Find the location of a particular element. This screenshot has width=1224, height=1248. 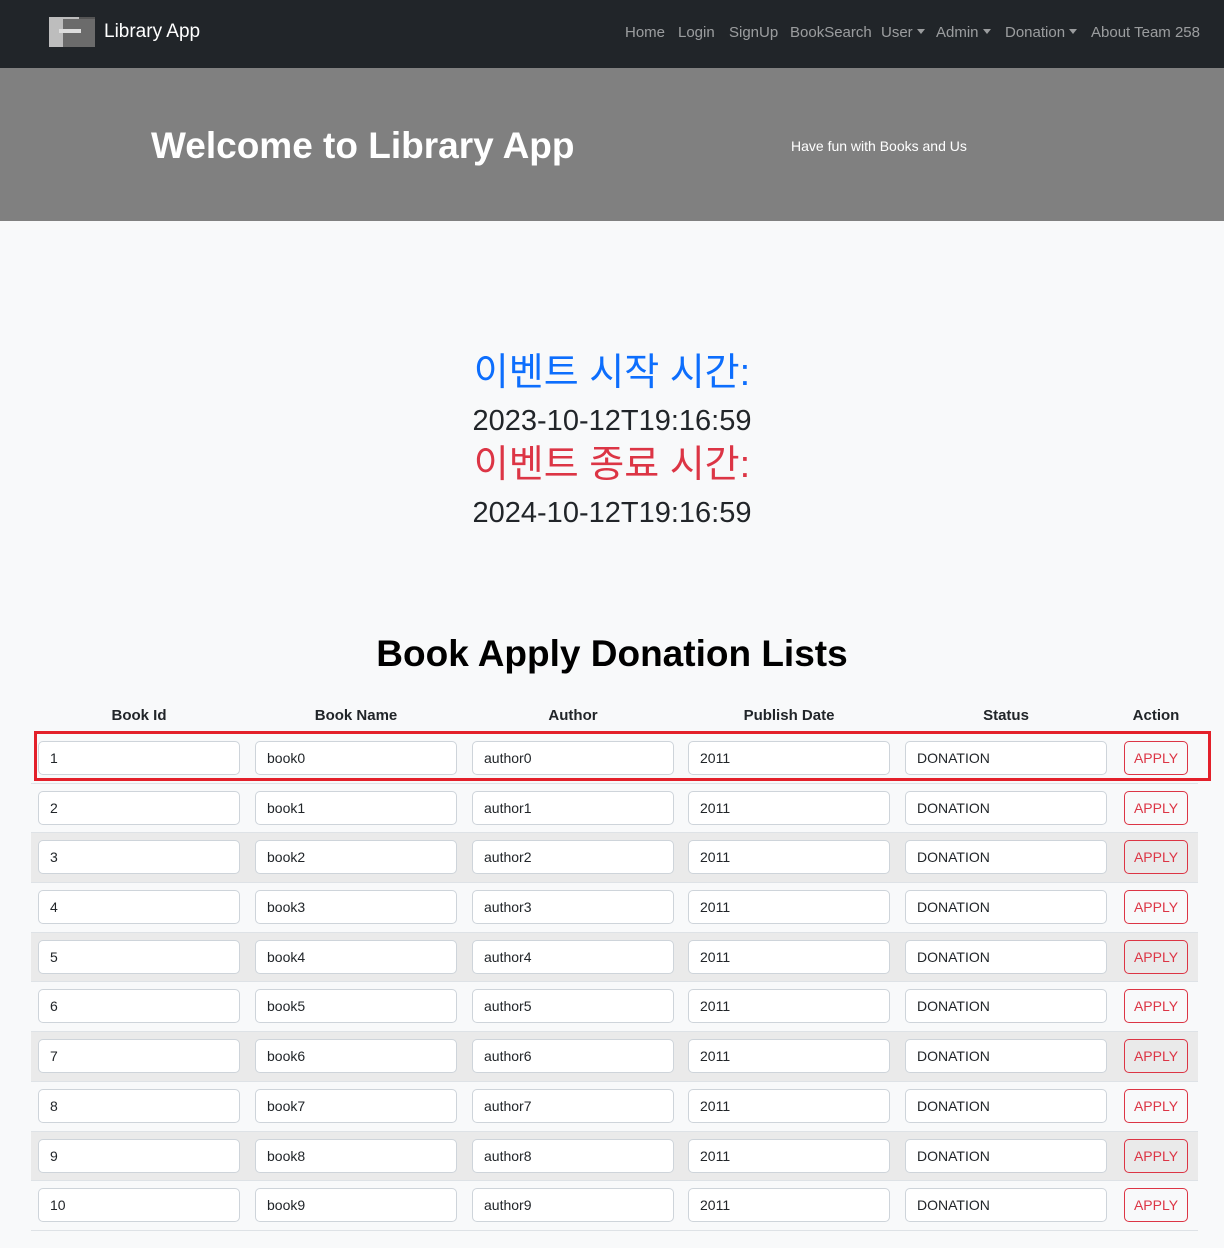

hero-title: Welcome to Library App is located at coordinates (363, 145).